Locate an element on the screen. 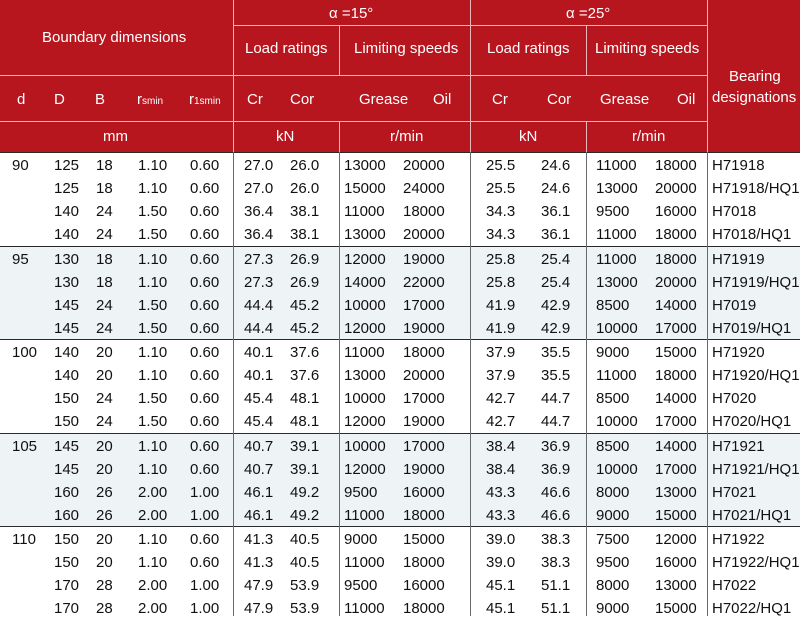  table-cell: H71920 is located at coordinates (738, 352).